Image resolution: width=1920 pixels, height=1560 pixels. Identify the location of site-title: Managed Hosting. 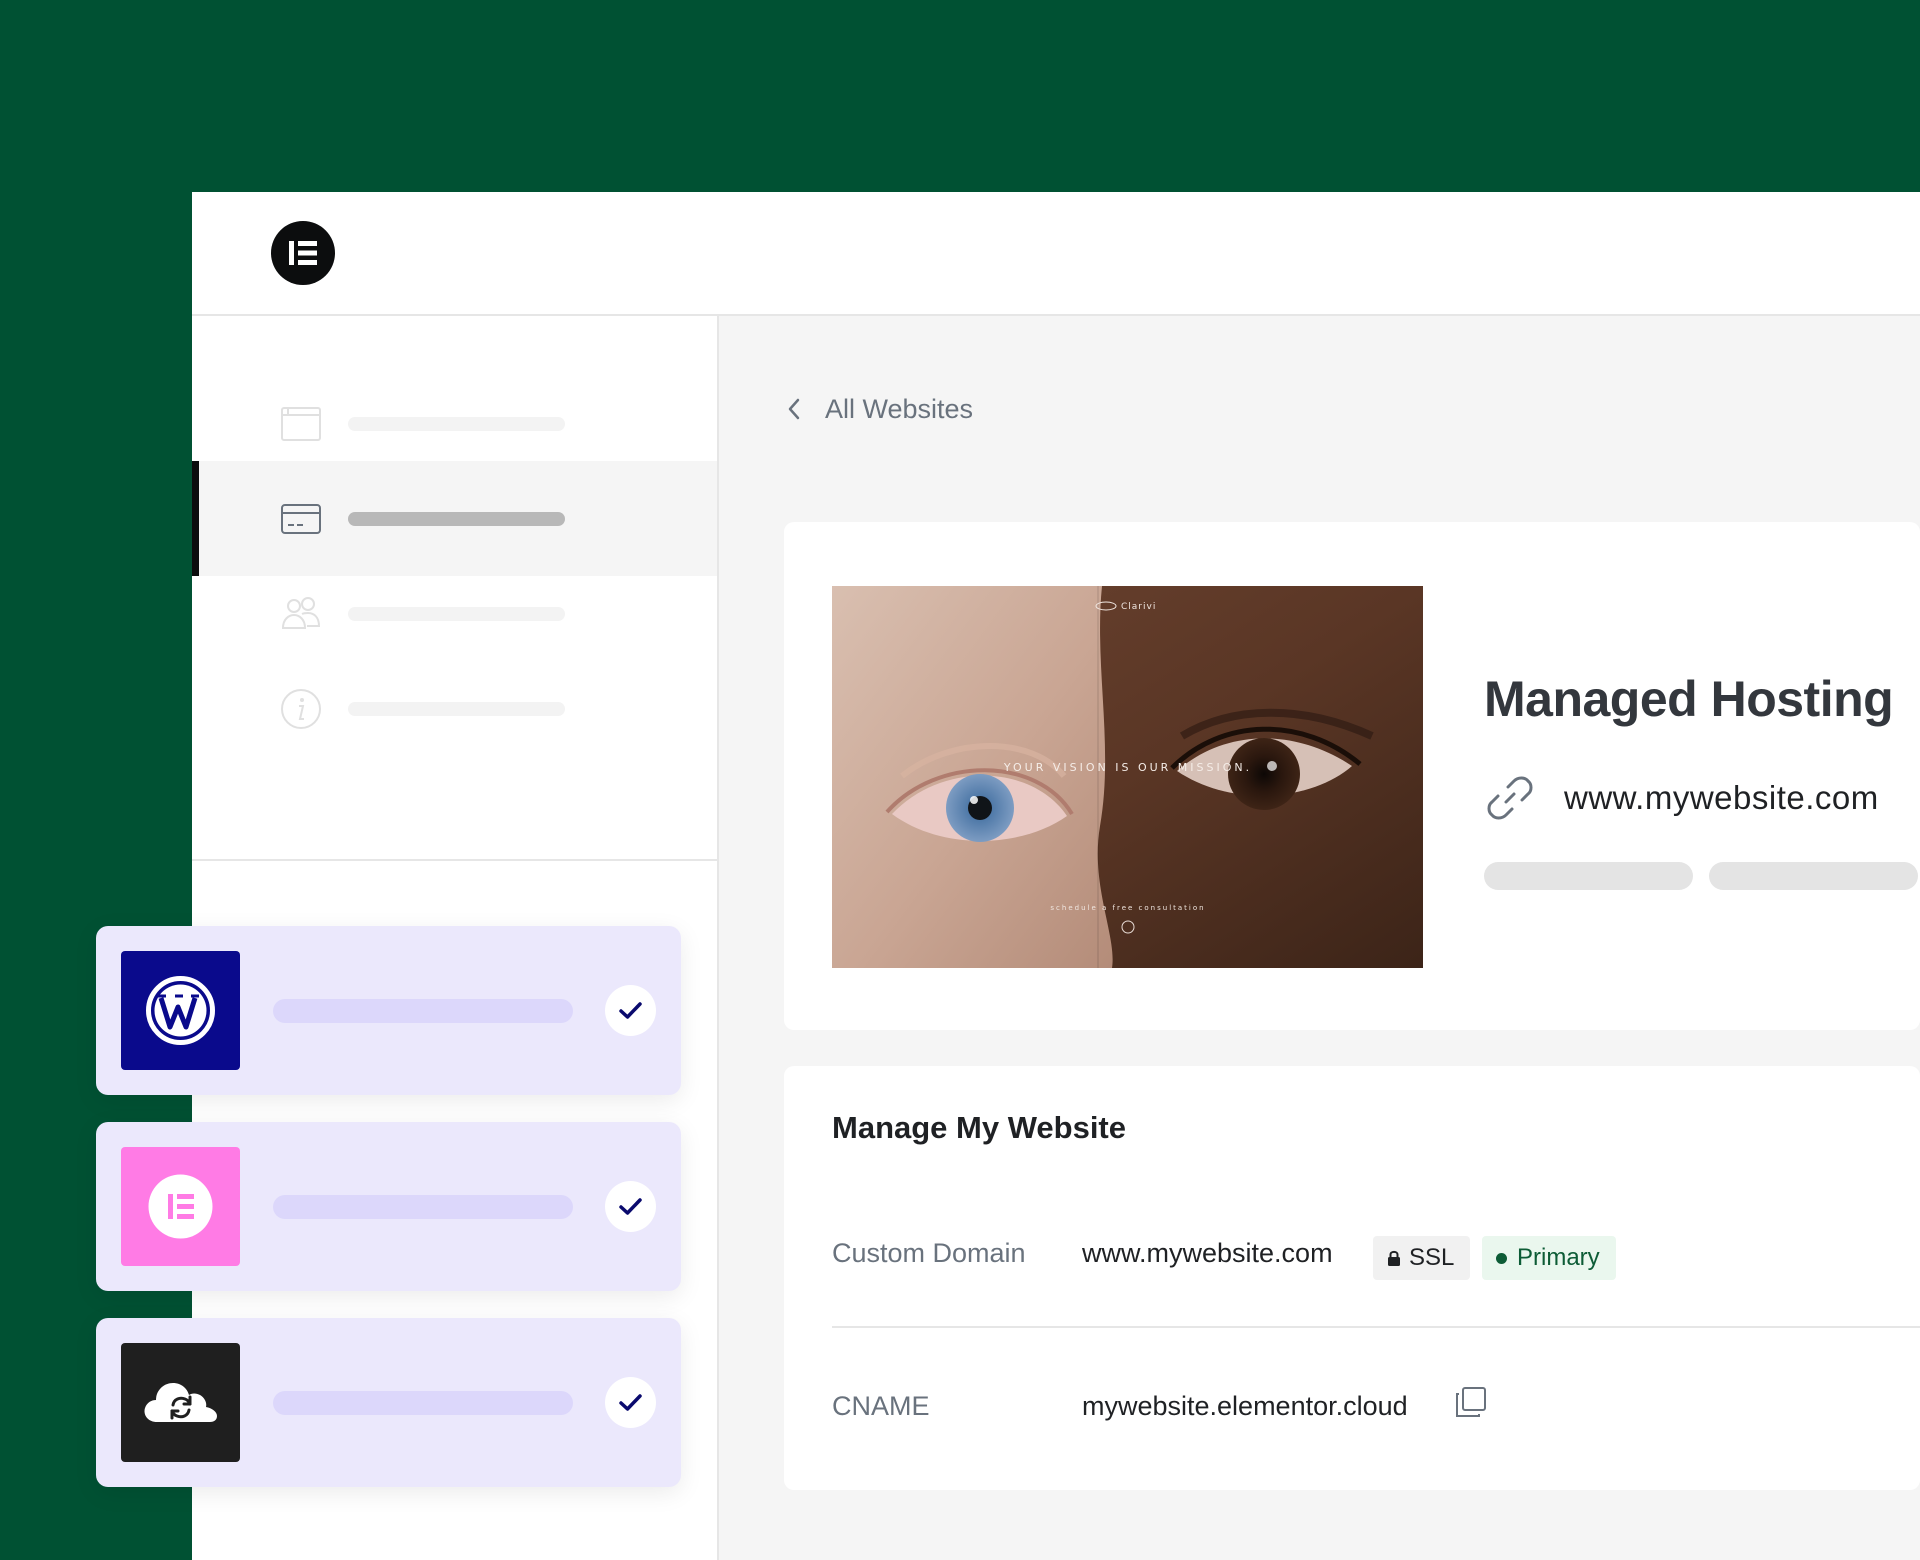
(1689, 699).